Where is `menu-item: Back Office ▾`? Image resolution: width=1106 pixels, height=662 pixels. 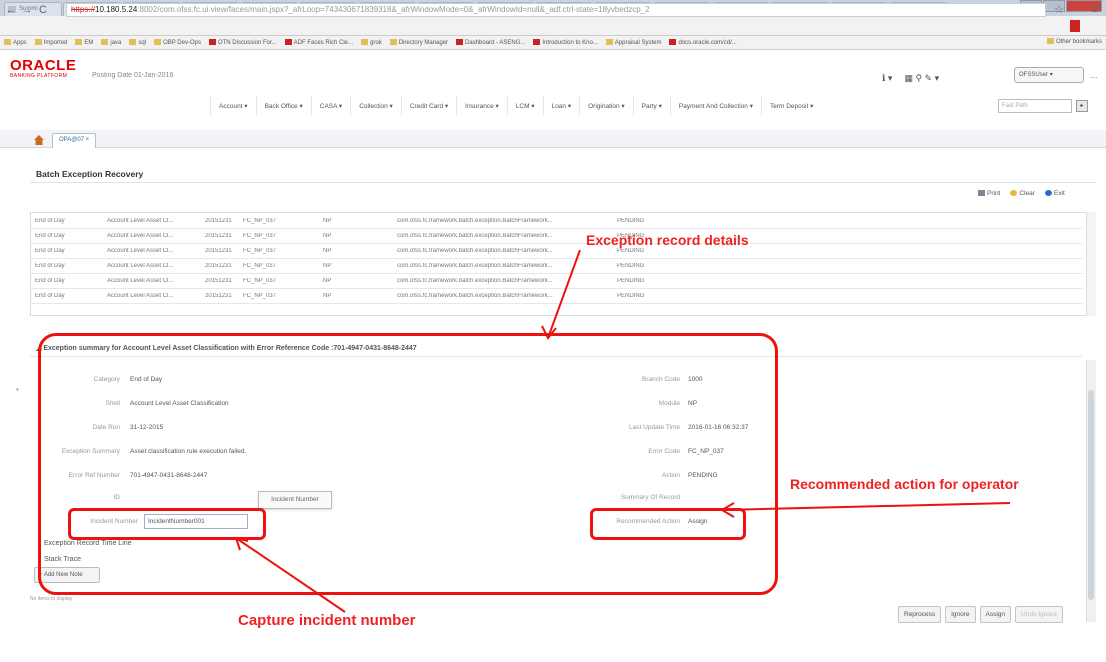 menu-item: Back Office ▾ is located at coordinates (283, 106).